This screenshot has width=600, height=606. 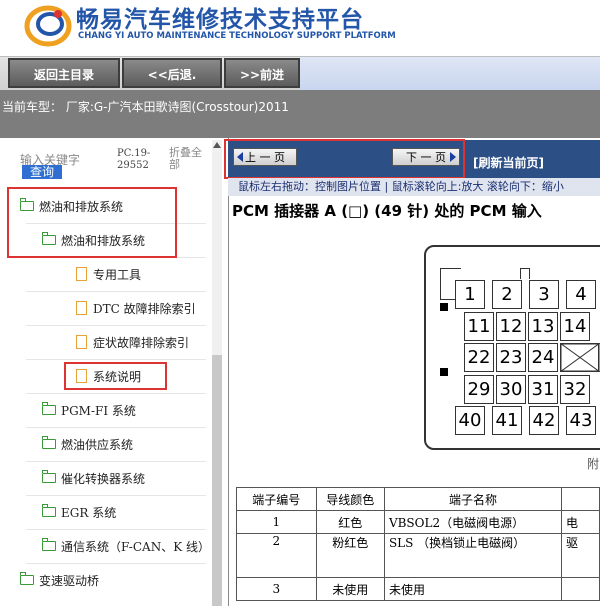 What do you see at coordinates (144, 308) in the screenshot?
I see `tree-item-label: DTC 故障排除索引` at bounding box center [144, 308].